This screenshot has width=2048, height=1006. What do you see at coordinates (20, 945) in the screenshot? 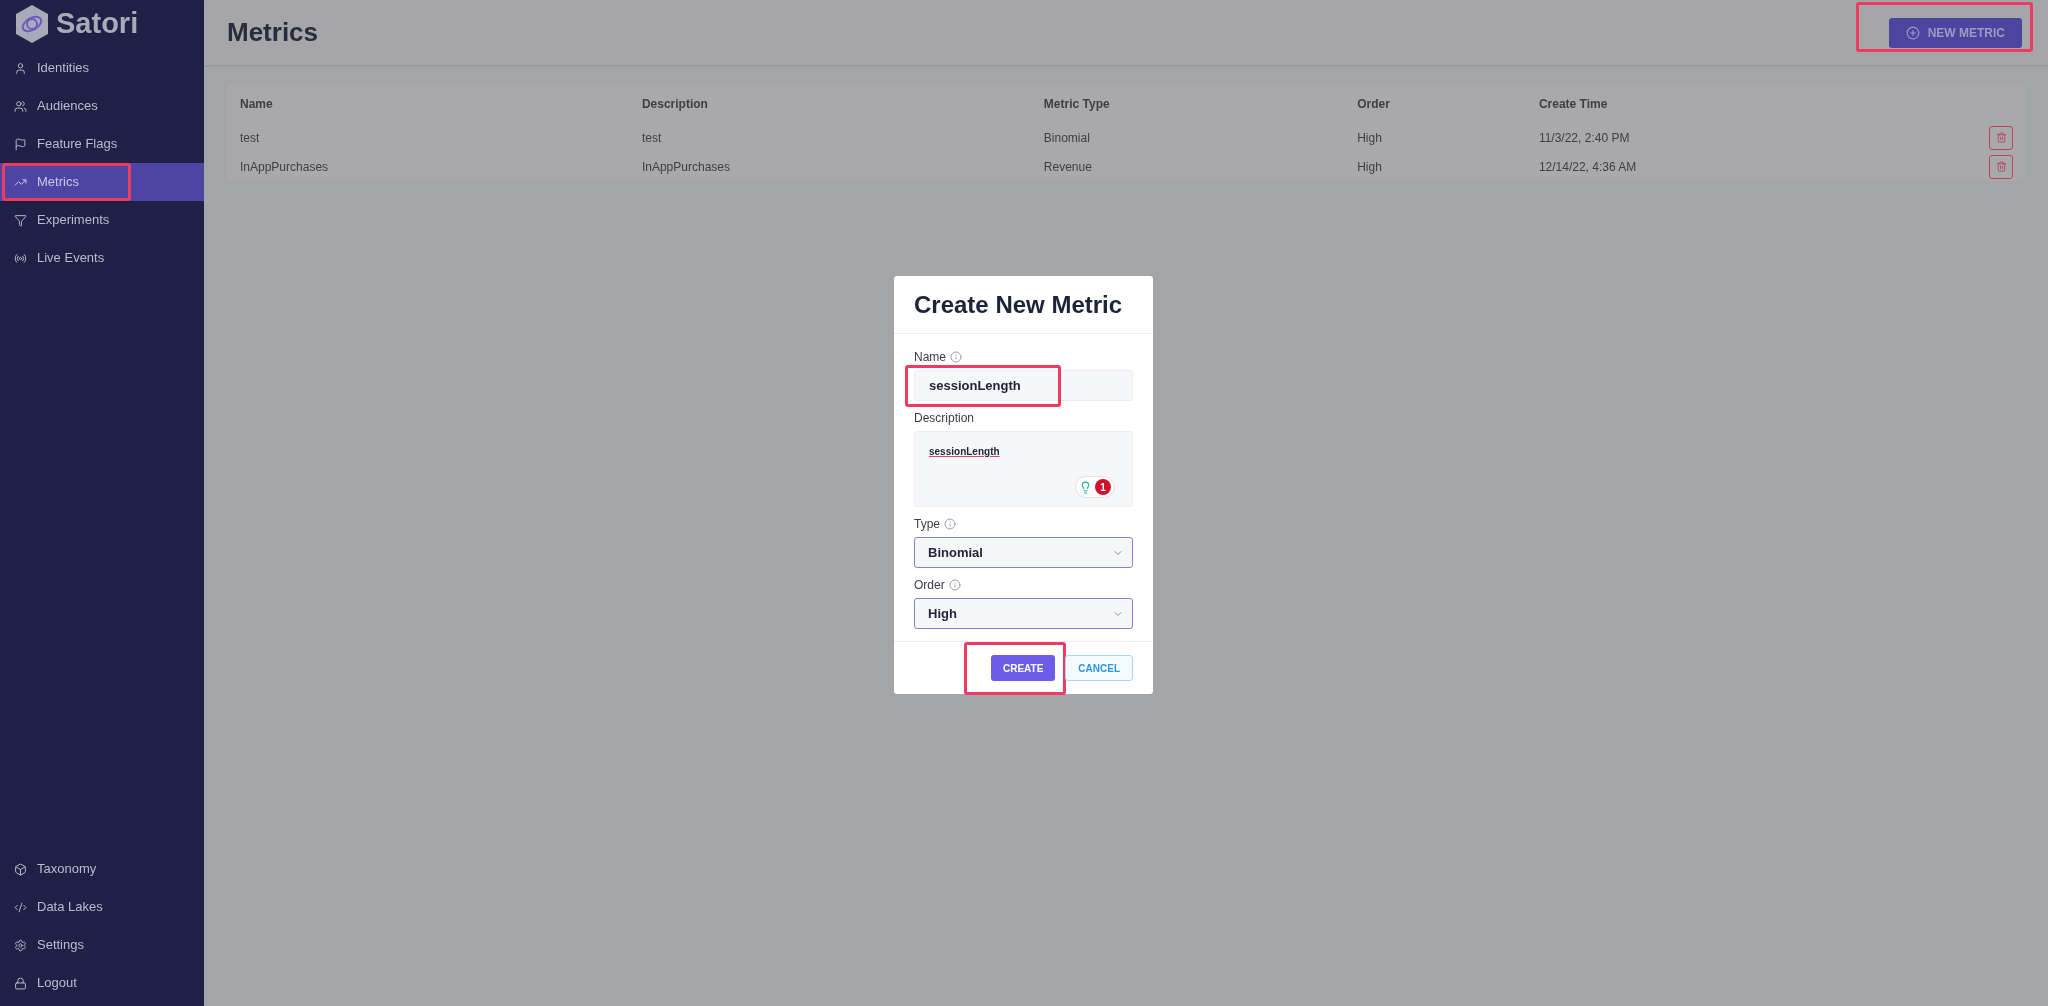
I see `settings-icon` at bounding box center [20, 945].